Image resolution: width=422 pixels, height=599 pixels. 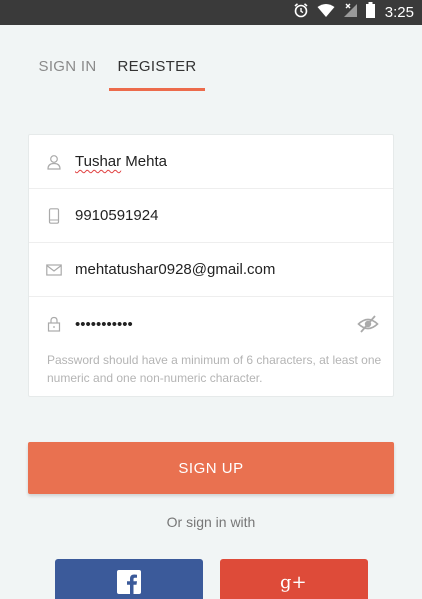 I want to click on email-value: mehtatushar0928@gmail.com, so click(x=175, y=269).